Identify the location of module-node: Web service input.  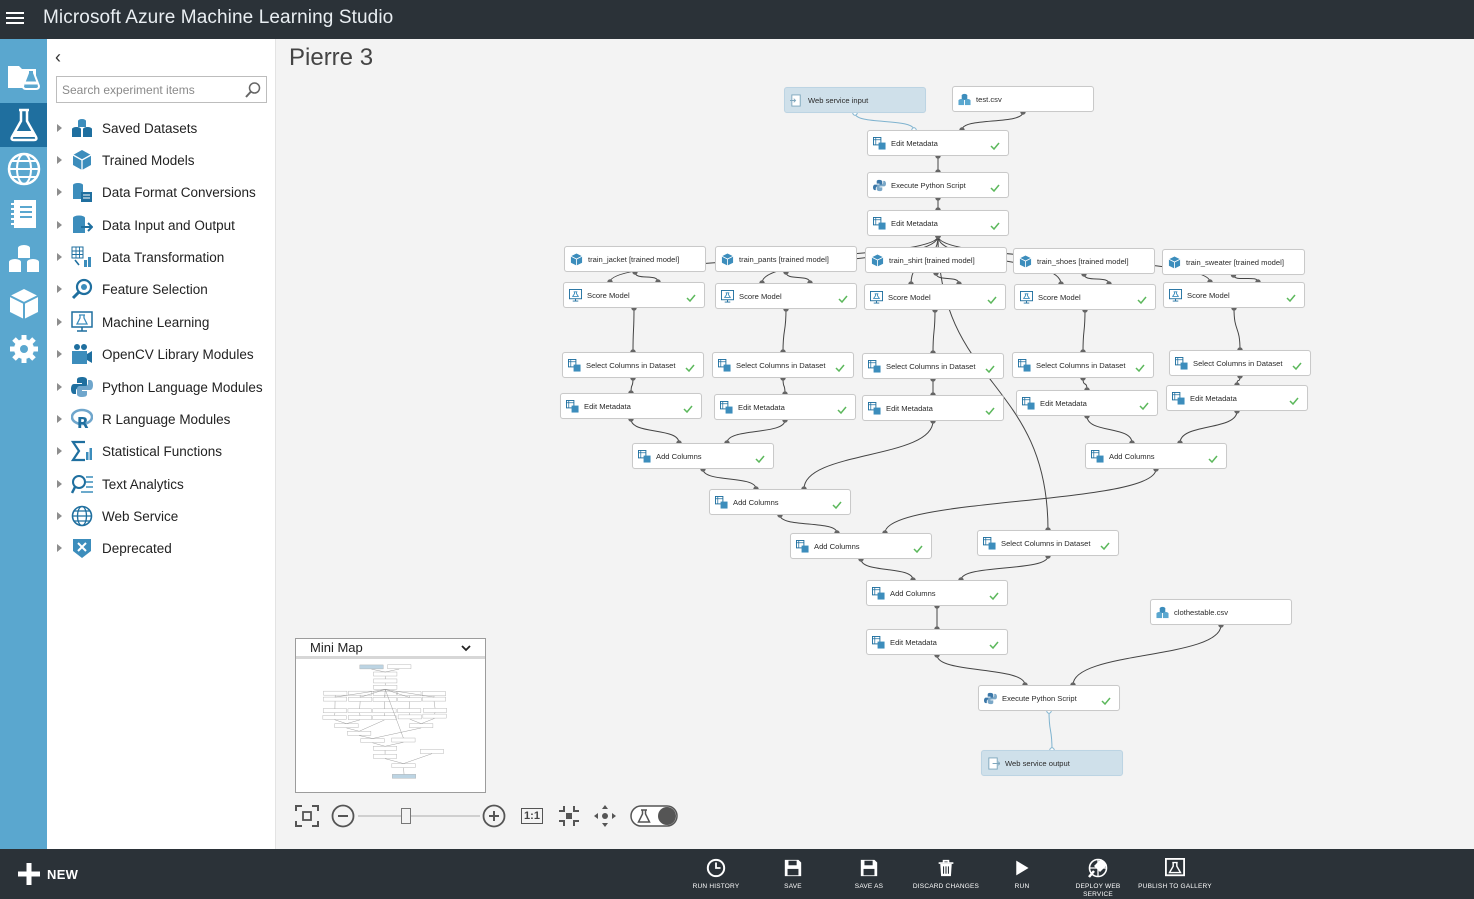
(855, 100).